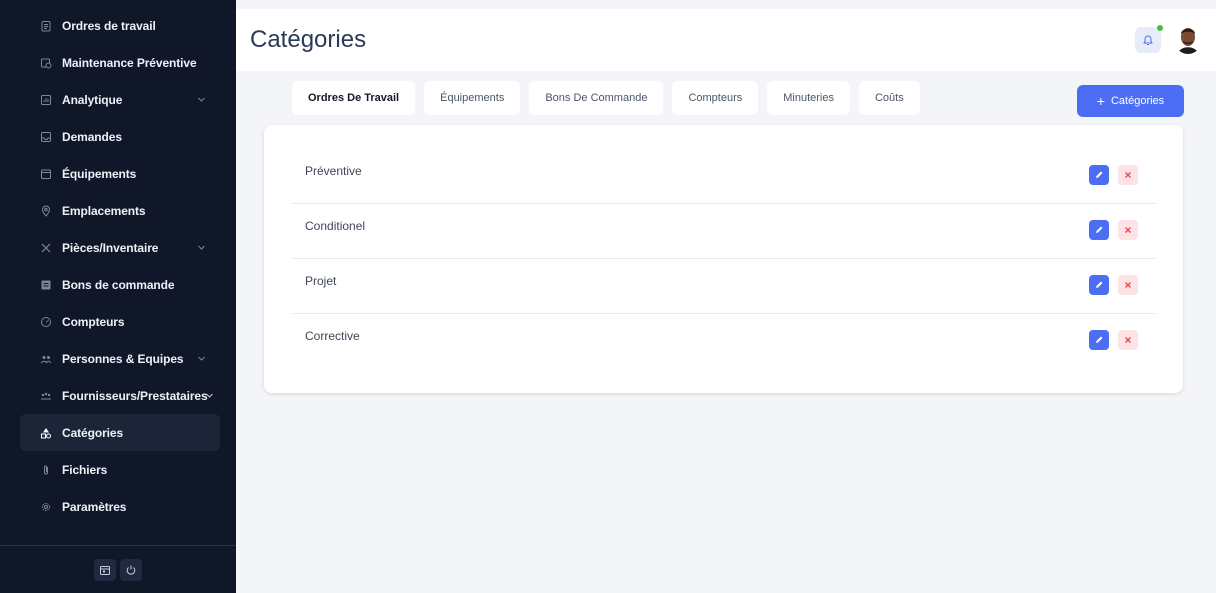 The height and width of the screenshot is (593, 1216). What do you see at coordinates (1100, 101) in the screenshot?
I see `plus-icon: +` at bounding box center [1100, 101].